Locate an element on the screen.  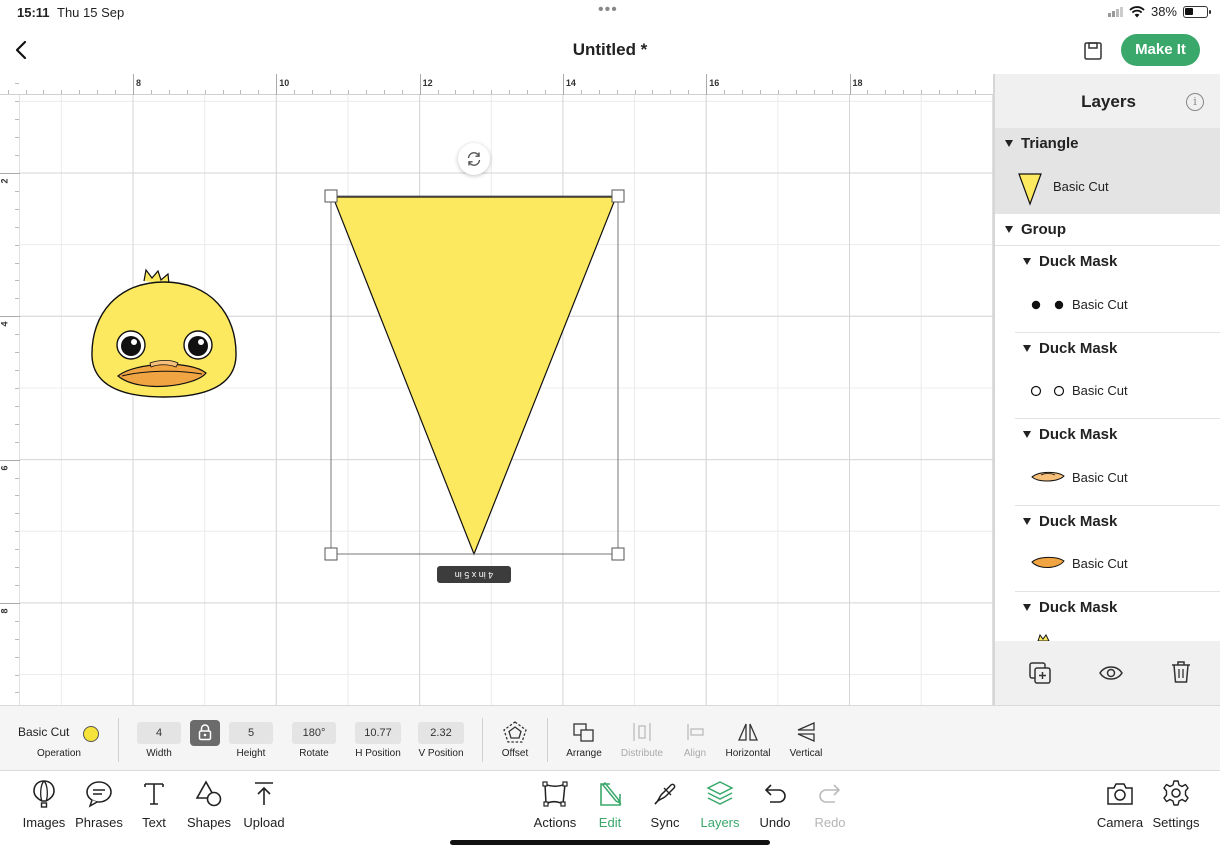
home-indicator is located at coordinates (610, 842).